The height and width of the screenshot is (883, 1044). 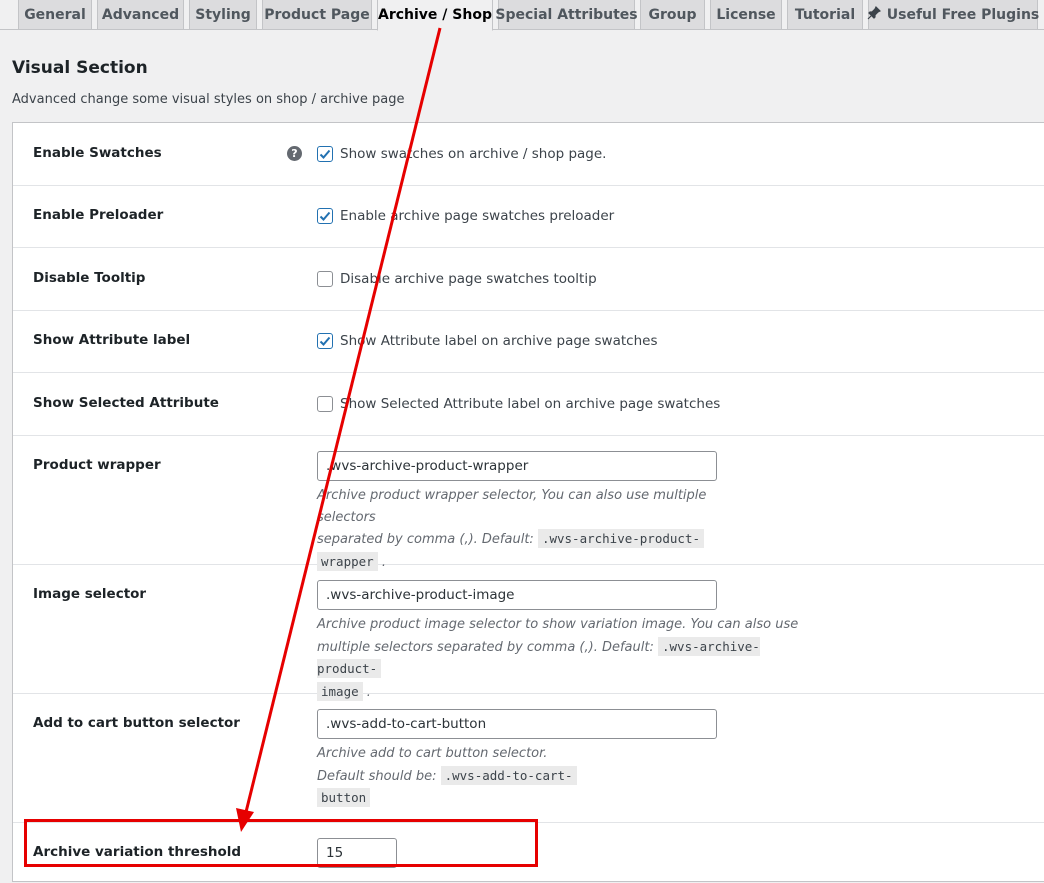 What do you see at coordinates (344, 797) in the screenshot?
I see `default-value-code: button` at bounding box center [344, 797].